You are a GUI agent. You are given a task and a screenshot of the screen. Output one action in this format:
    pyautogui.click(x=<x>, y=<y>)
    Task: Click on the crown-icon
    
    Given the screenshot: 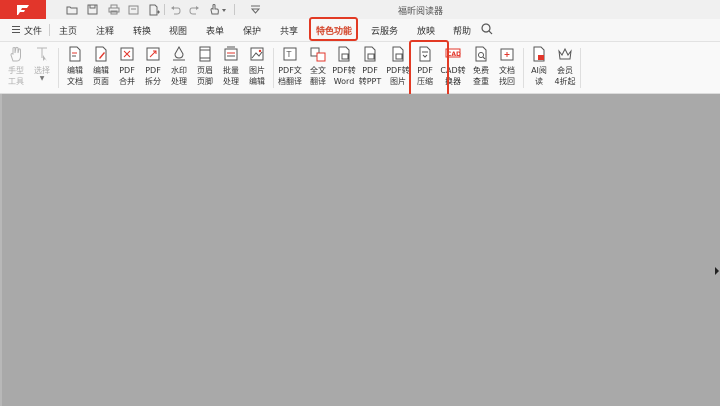 What is the action you would take?
    pyautogui.click(x=565, y=53)
    